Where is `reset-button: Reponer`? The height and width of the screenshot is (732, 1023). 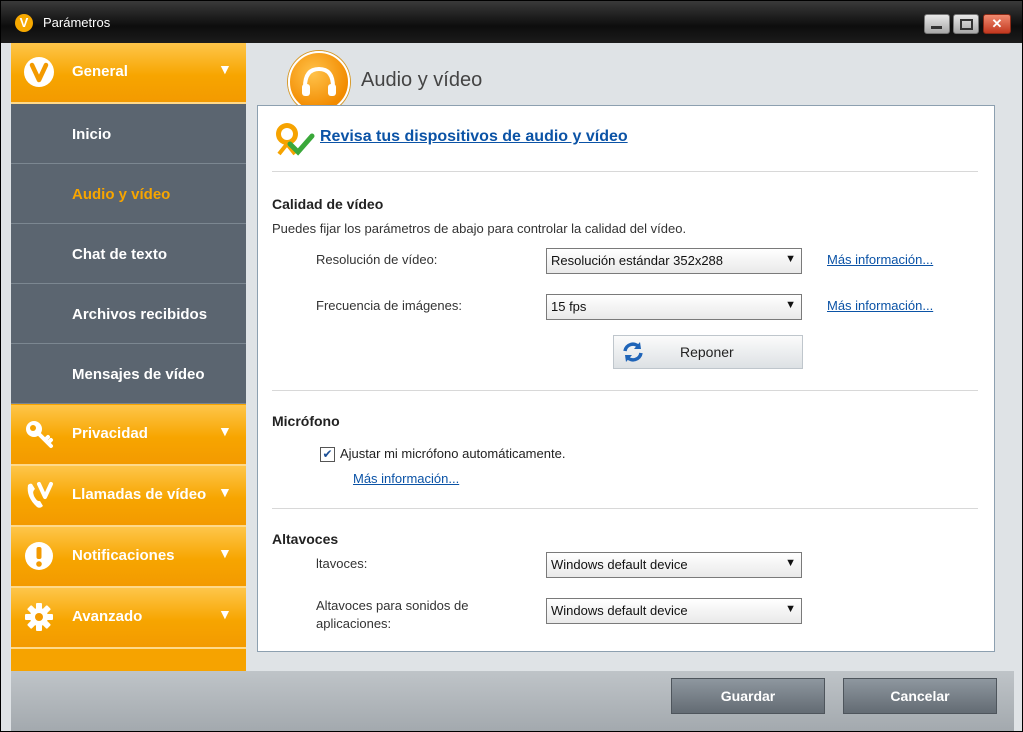 reset-button: Reponer is located at coordinates (708, 352).